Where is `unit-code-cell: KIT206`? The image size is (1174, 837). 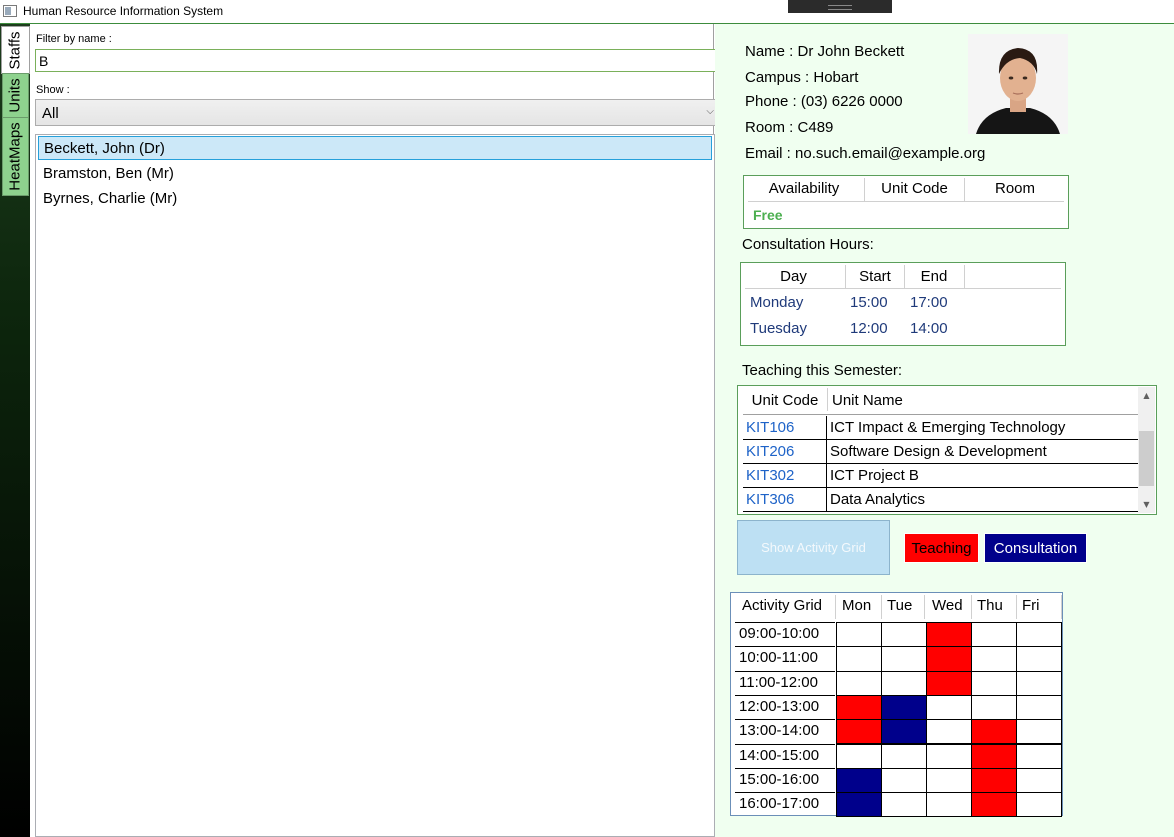 unit-code-cell: KIT206 is located at coordinates (770, 451).